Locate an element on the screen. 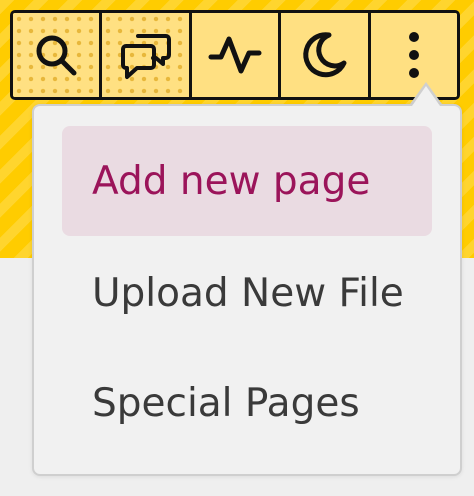 This screenshot has width=474, height=496. search-icon is located at coordinates (56, 55).